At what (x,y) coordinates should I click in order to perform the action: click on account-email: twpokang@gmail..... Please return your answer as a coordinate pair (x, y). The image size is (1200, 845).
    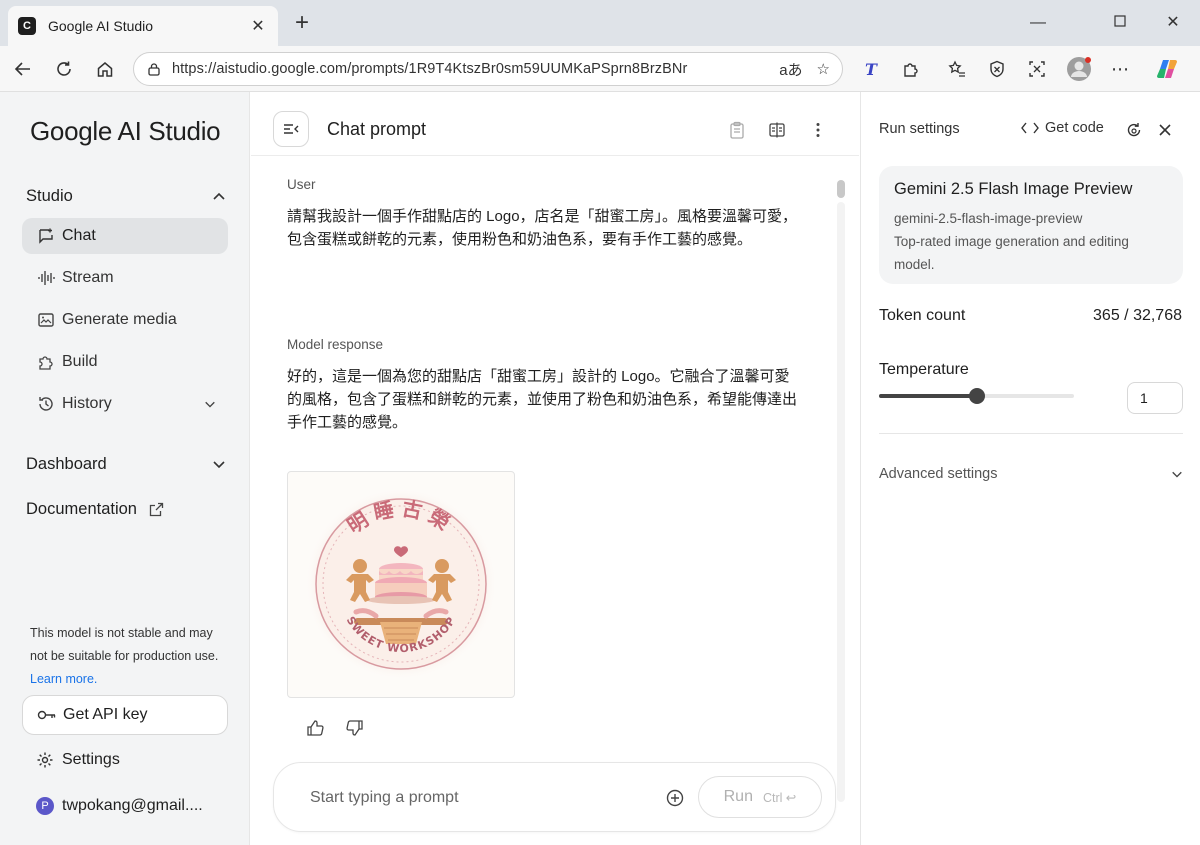
    Looking at the image, I should click on (132, 805).